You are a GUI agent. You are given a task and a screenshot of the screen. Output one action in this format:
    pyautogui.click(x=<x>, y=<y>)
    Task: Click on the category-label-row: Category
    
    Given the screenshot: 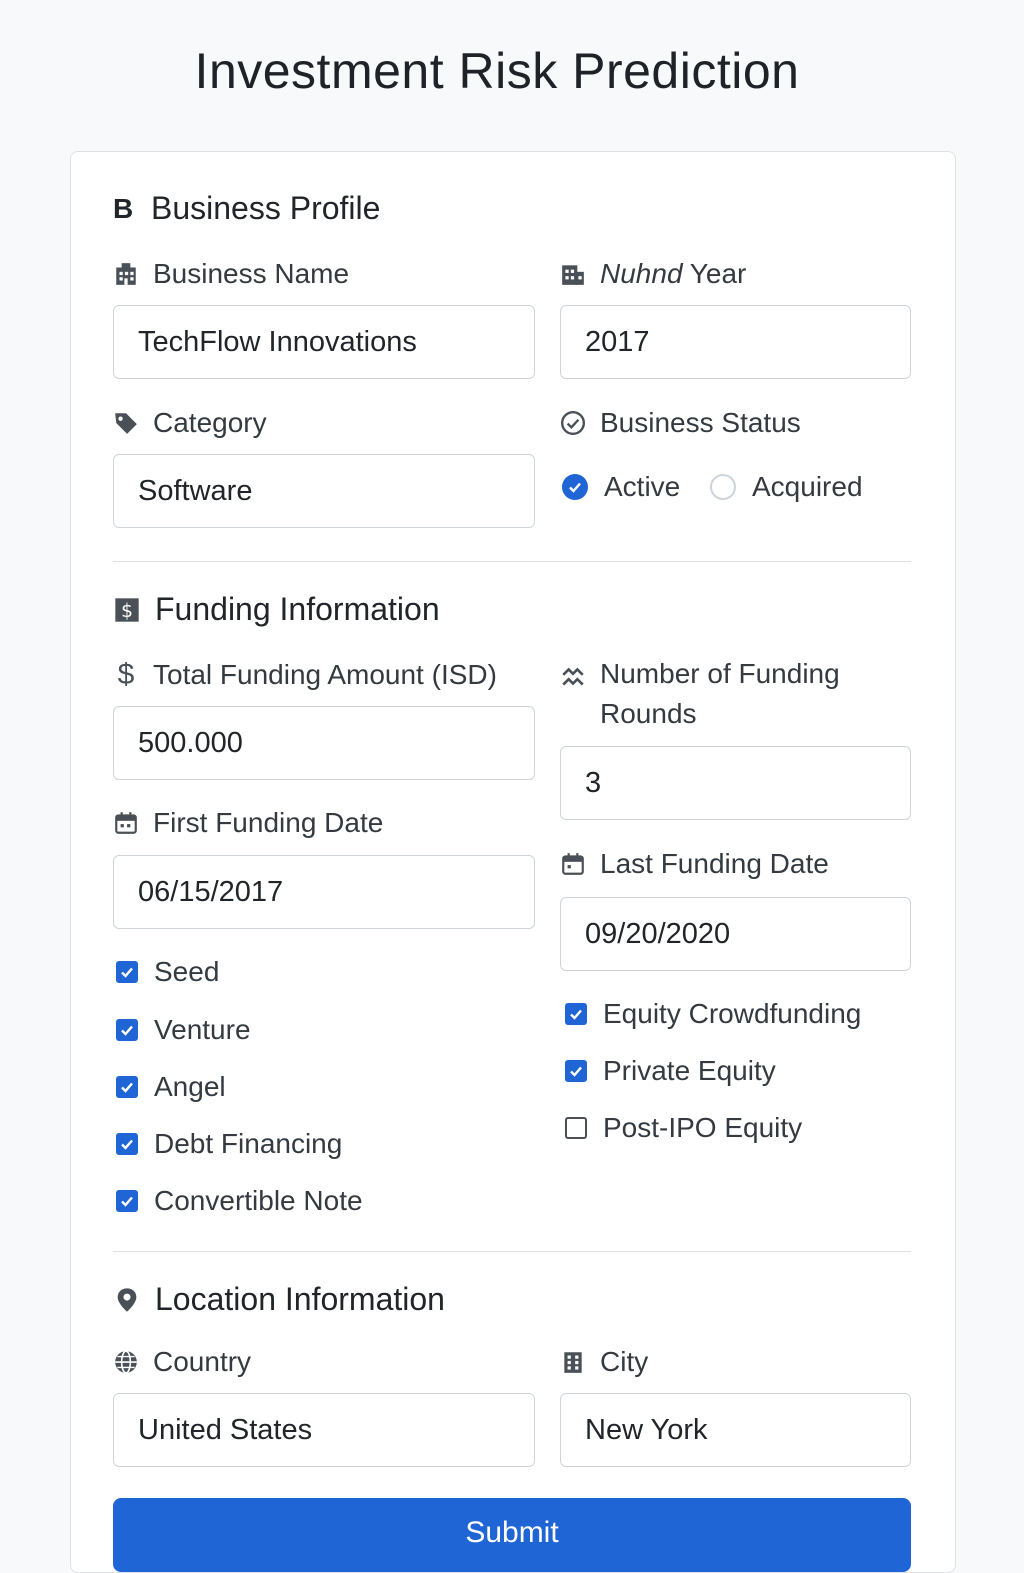 What is the action you would take?
    pyautogui.click(x=190, y=423)
    